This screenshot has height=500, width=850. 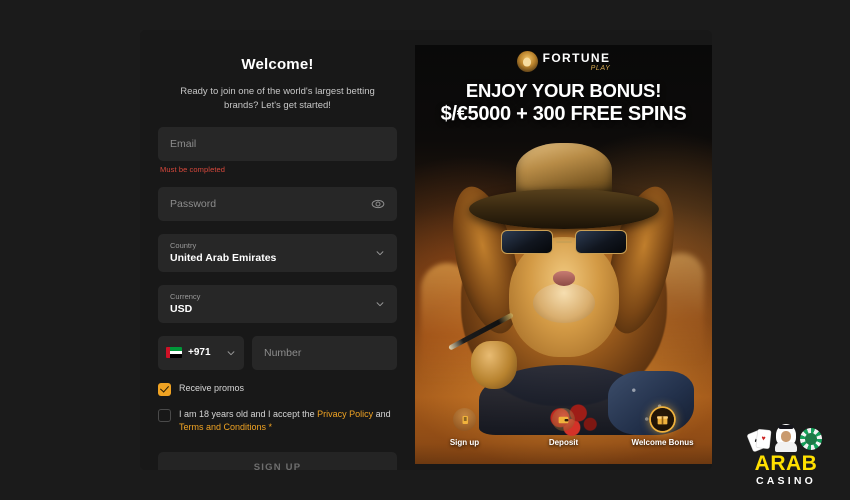 What do you see at coordinates (494, 365) in the screenshot?
I see `lion-paw` at bounding box center [494, 365].